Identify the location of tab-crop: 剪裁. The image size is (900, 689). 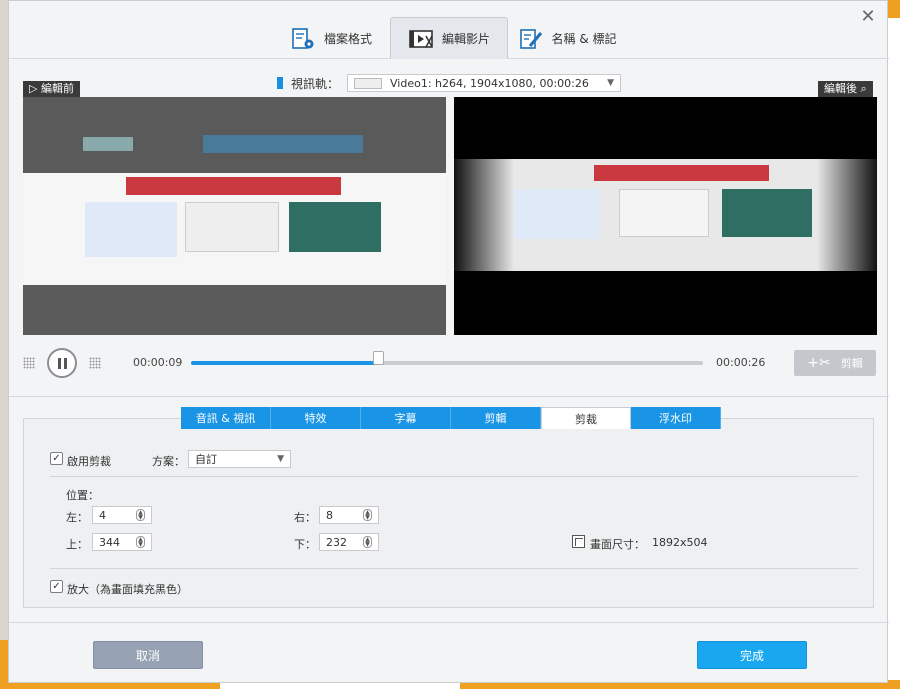
(586, 418).